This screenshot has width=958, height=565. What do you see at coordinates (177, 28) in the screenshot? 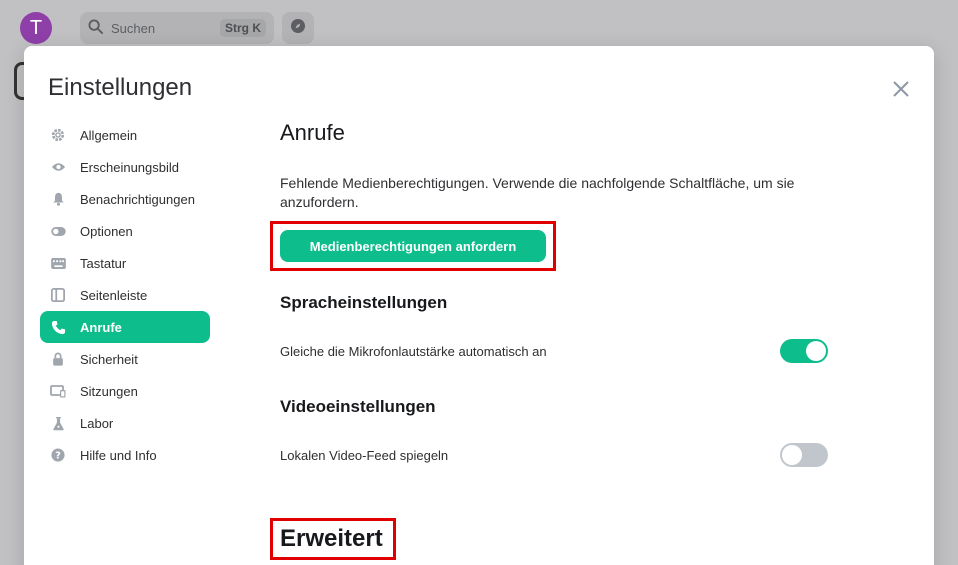
I see `search-bar: Suchen Strg K` at bounding box center [177, 28].